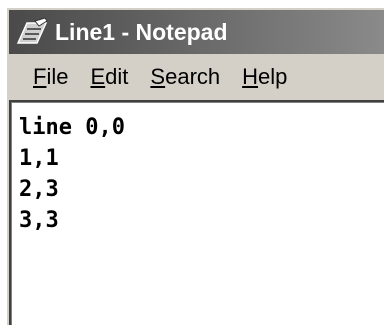  Describe the element at coordinates (50, 77) in the screenshot. I see `menu-file: File` at that location.